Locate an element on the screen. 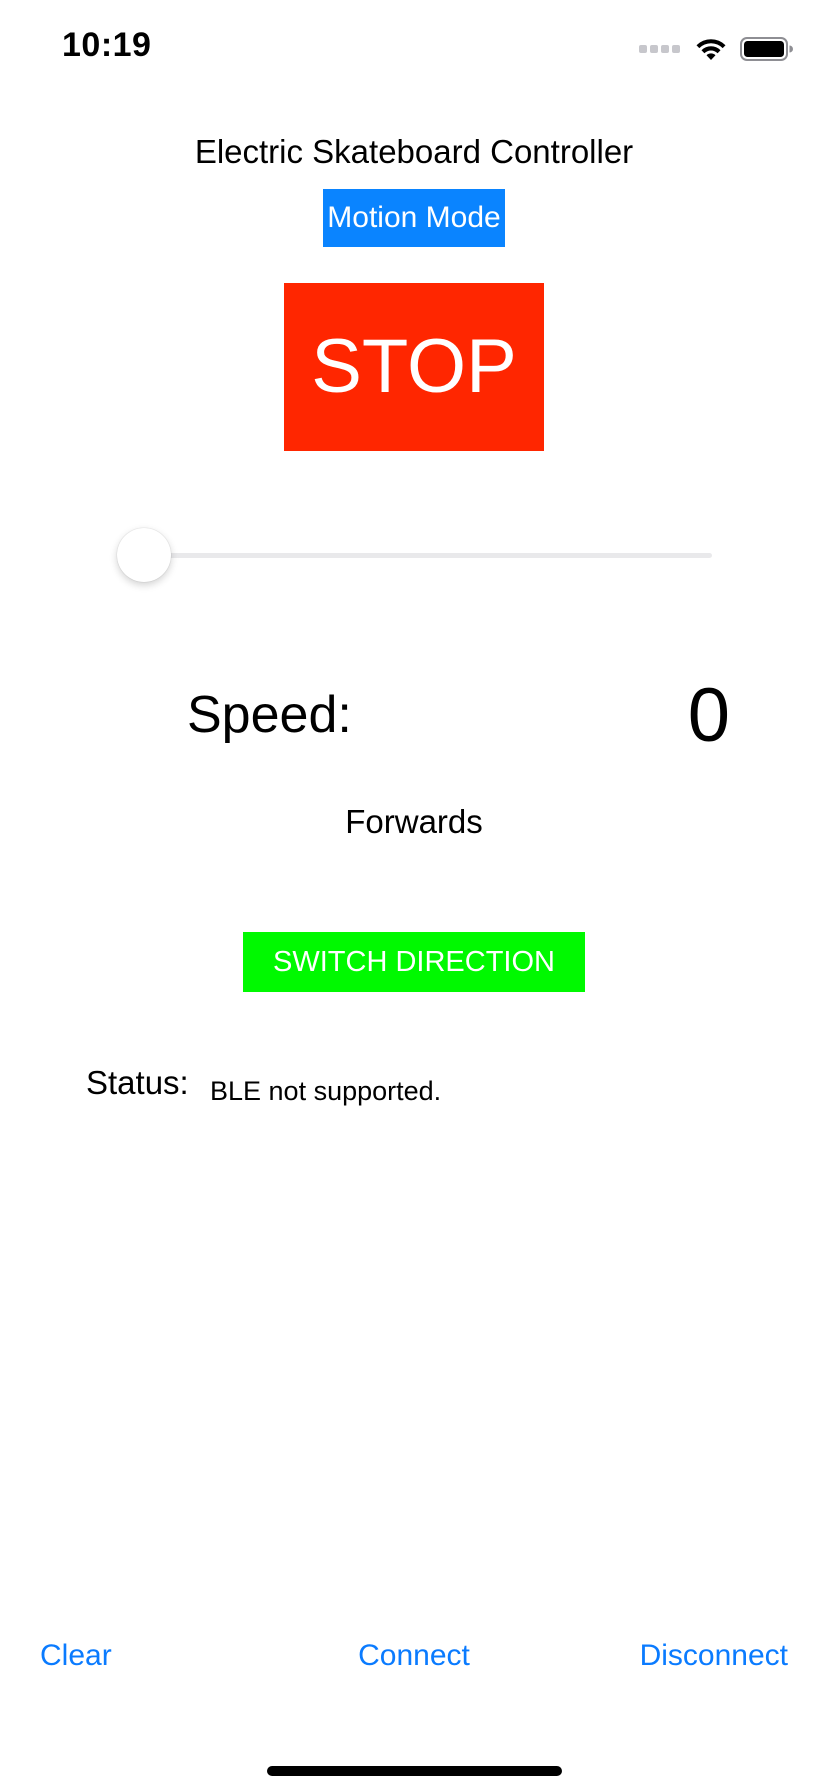 The image size is (828, 1792). status-value: BLE not supported. is located at coordinates (326, 1091).